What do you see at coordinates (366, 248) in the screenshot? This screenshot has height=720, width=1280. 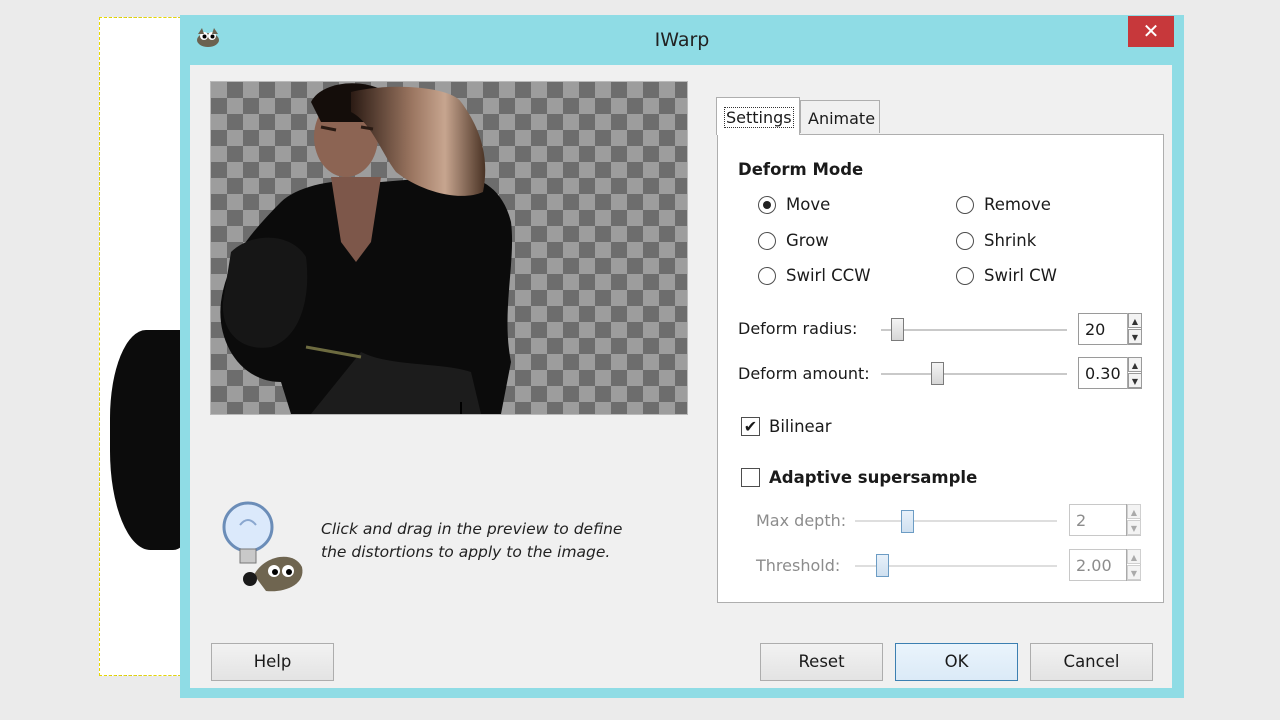 I see `preview-image` at bounding box center [366, 248].